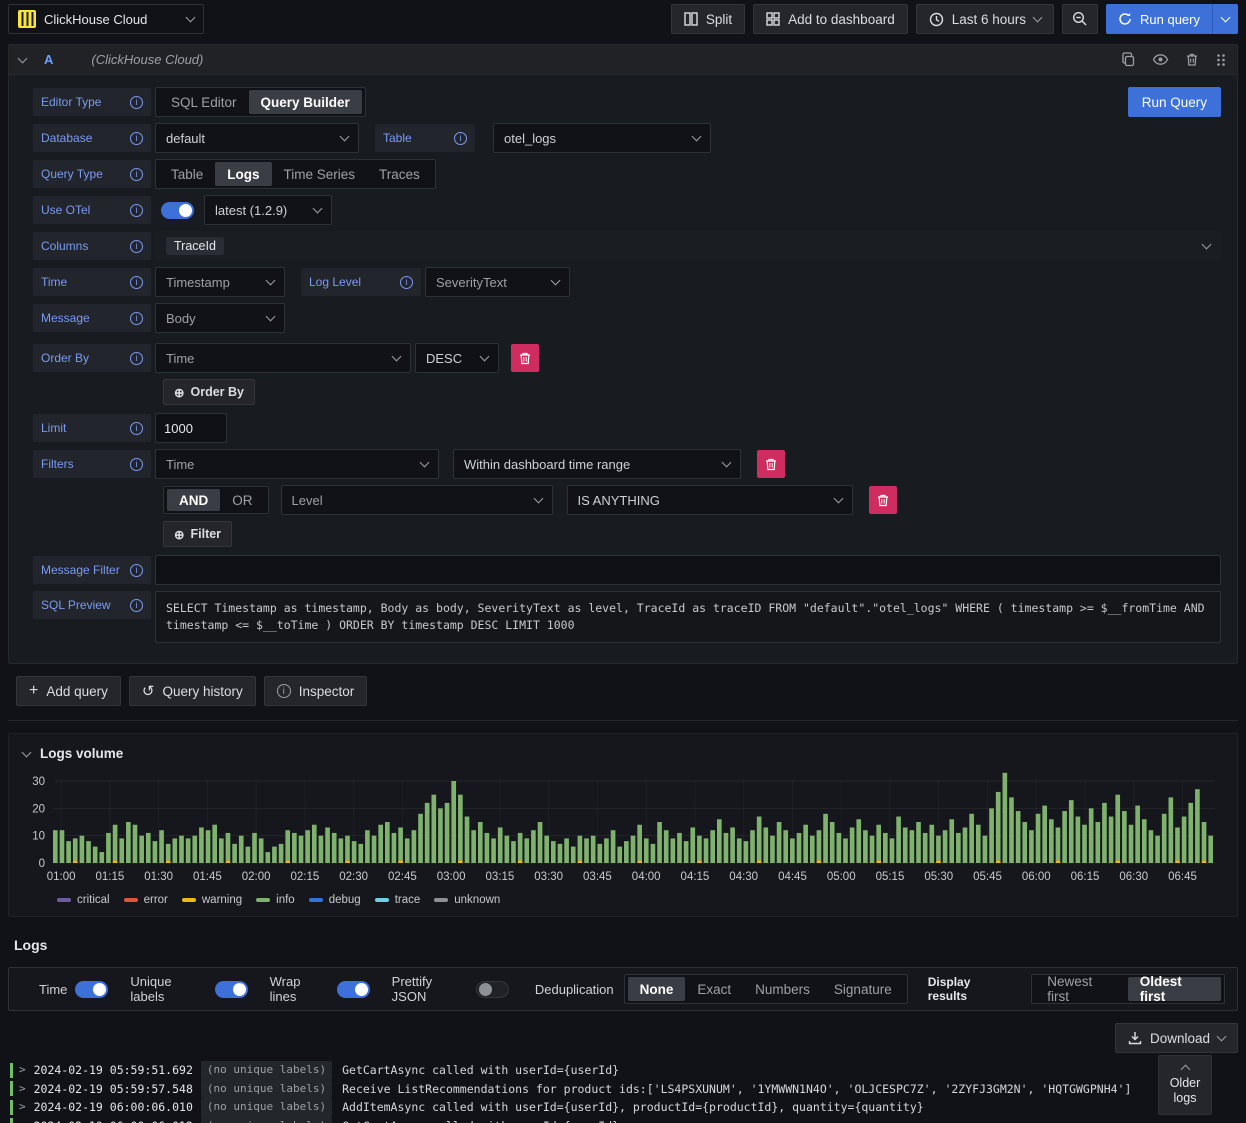 This screenshot has width=1246, height=1123. I want to click on unique-labels-toggle-label: Unique labels, so click(151, 989).